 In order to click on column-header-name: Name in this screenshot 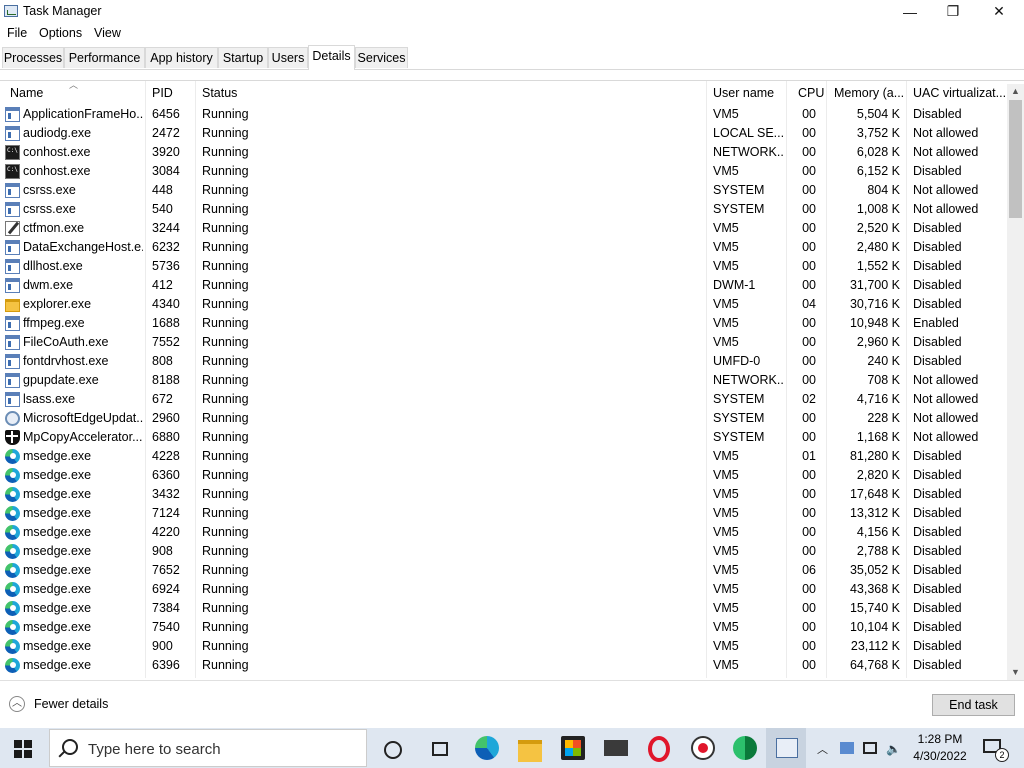, I will do `click(26, 93)`.